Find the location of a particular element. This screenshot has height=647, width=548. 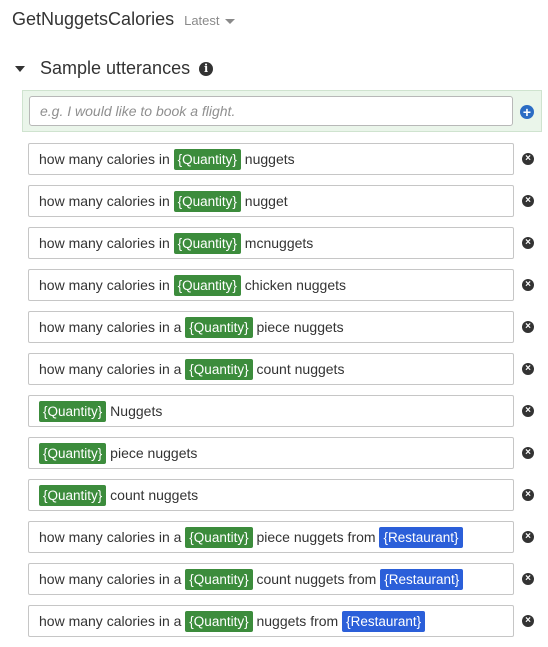

intent-header: GetNuggetsCalories Latest is located at coordinates (123, 19).